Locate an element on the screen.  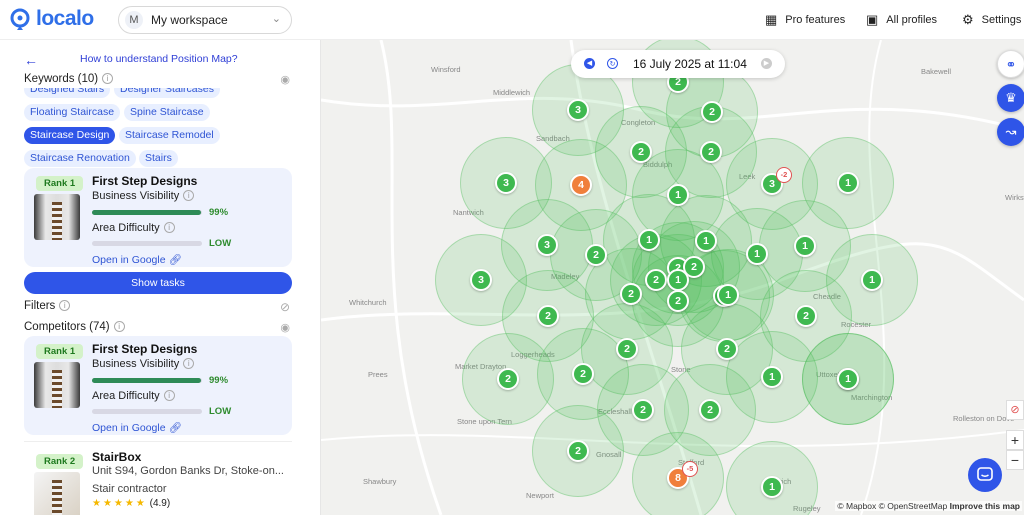
prev-date-icon: ◀ is located at coordinates (589, 63).